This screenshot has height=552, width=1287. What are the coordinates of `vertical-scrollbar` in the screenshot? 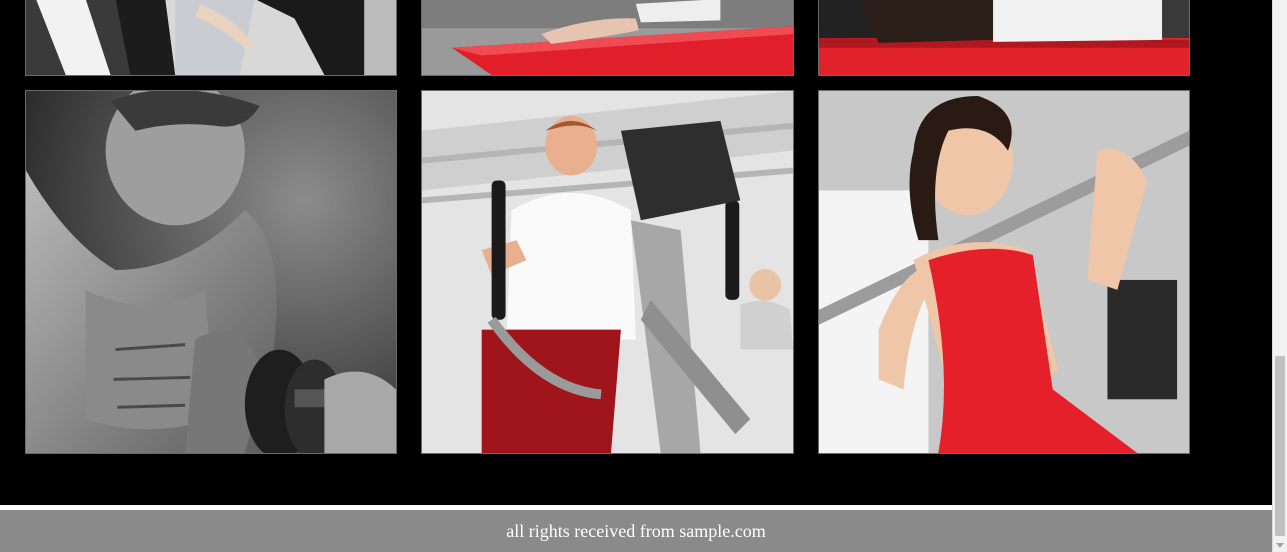 It's located at (1279, 276).